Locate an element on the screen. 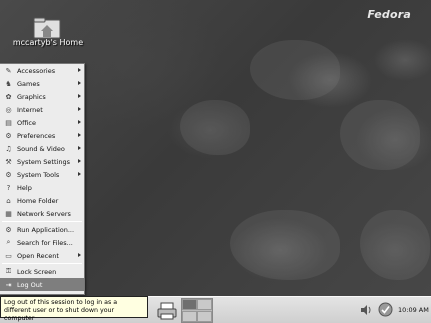 The width and height of the screenshot is (431, 323). network-servers-icon: ▦ is located at coordinates (8, 213).